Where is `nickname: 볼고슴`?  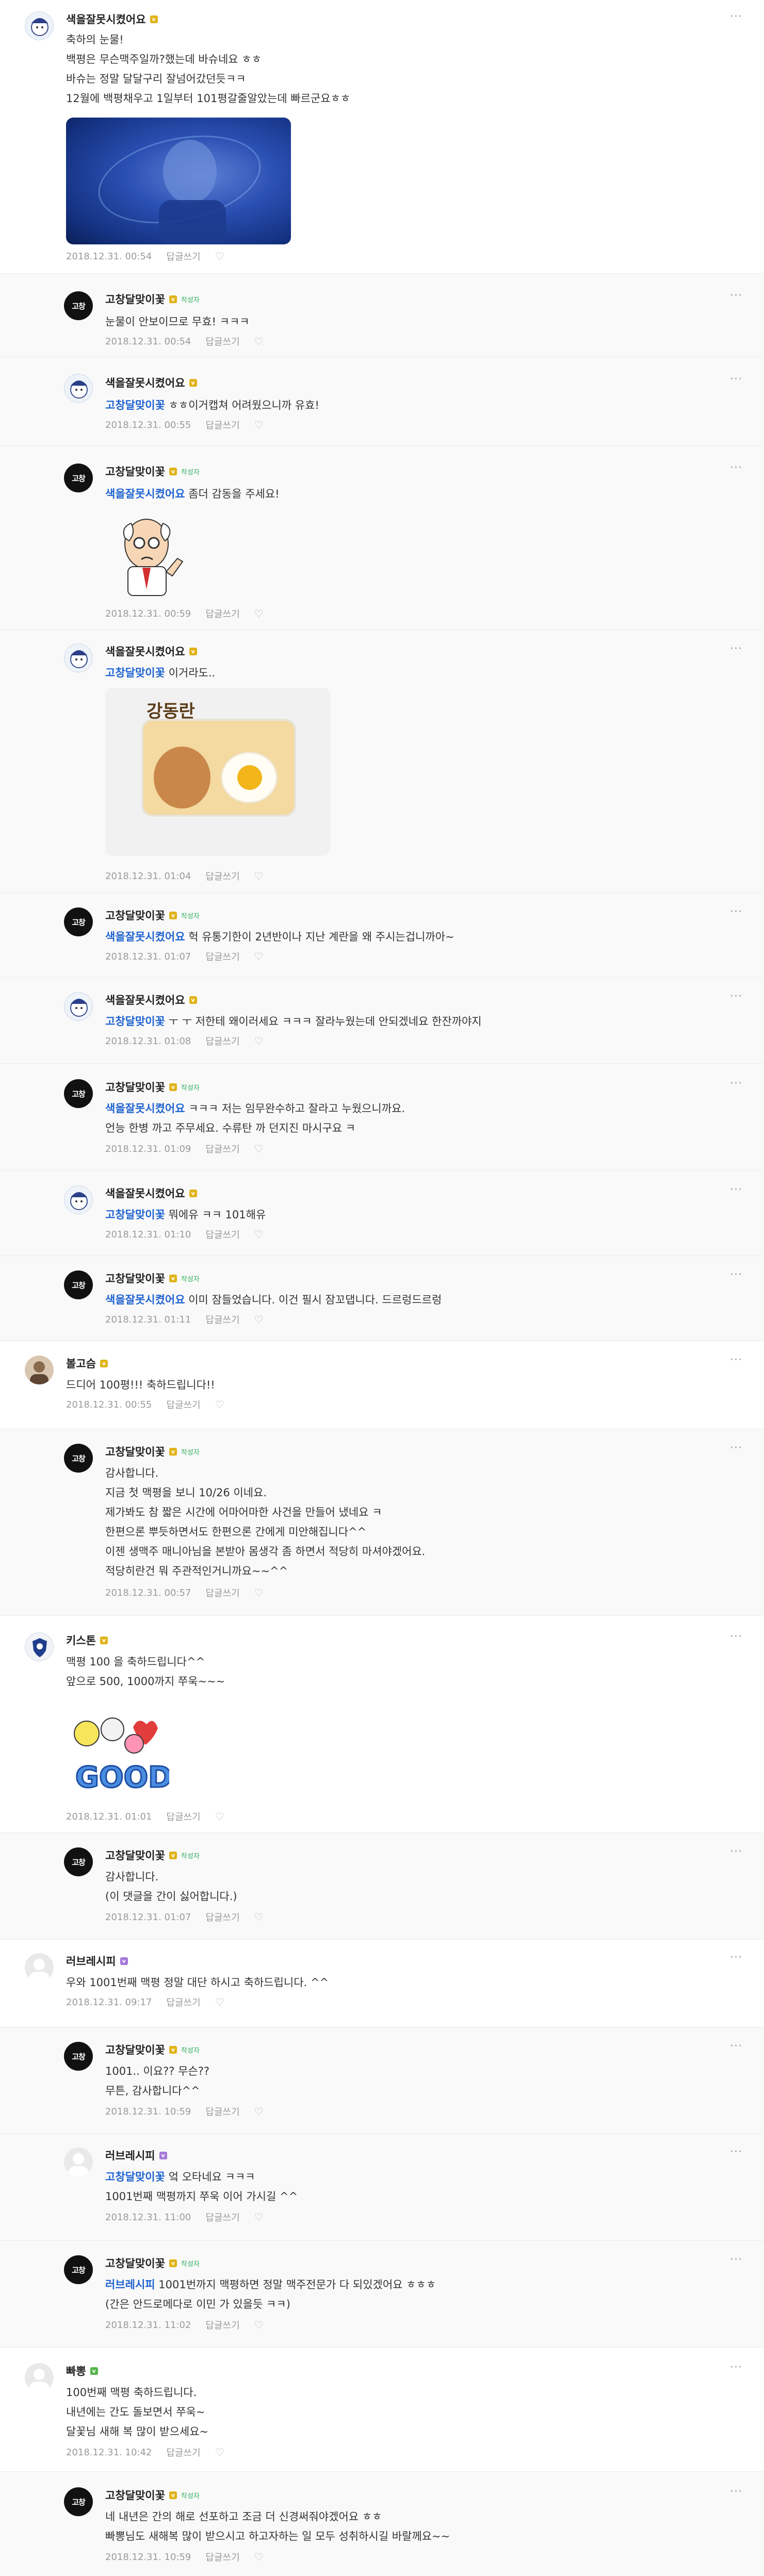 nickname: 볼고슴 is located at coordinates (81, 1364).